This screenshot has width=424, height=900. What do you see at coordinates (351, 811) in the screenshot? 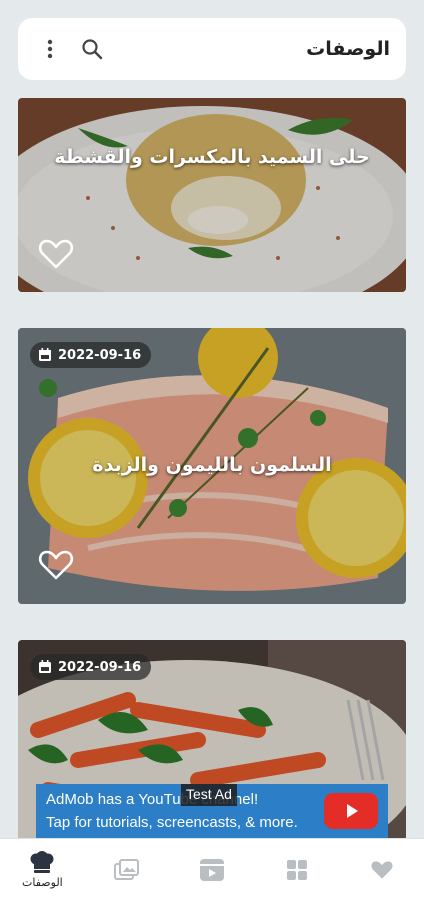
I see `youtube-logo-icon` at bounding box center [351, 811].